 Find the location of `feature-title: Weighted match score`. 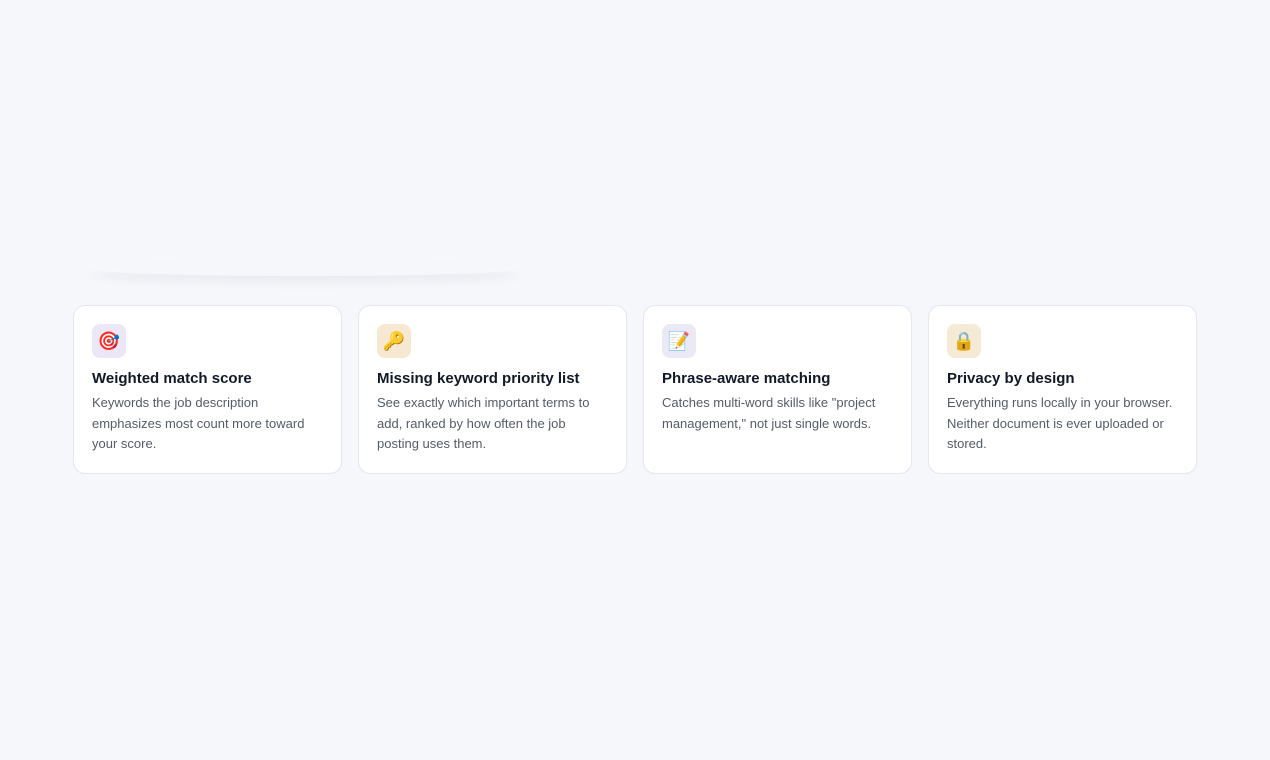

feature-title: Weighted match score is located at coordinates (172, 378).